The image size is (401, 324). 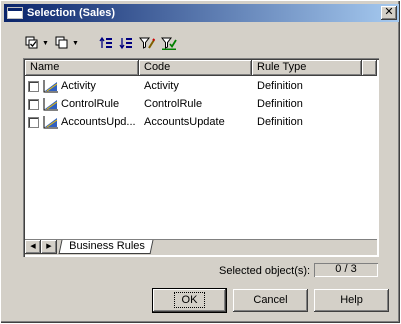 What do you see at coordinates (351, 300) in the screenshot?
I see `help-button: Help` at bounding box center [351, 300].